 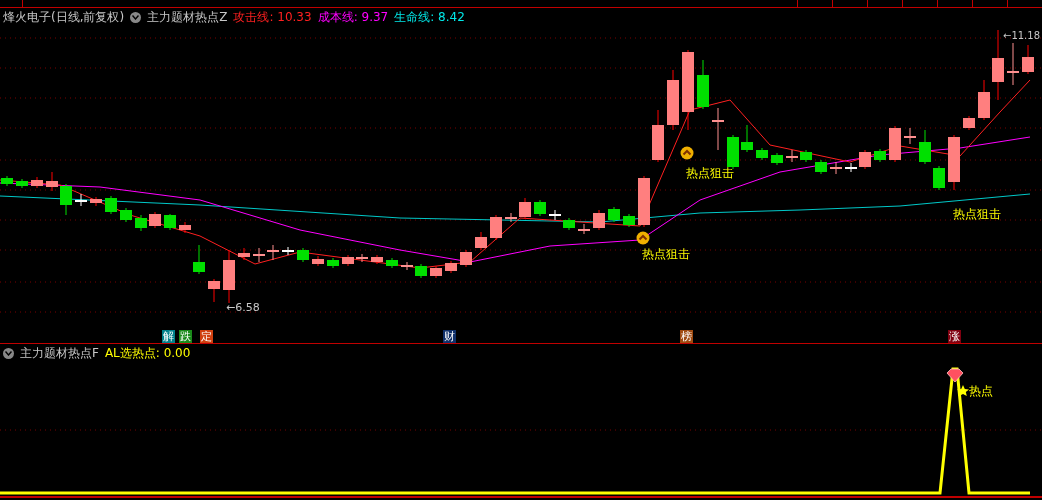 What do you see at coordinates (272, 17) in the screenshot?
I see `indicator-value: 攻击线: 10.33` at bounding box center [272, 17].